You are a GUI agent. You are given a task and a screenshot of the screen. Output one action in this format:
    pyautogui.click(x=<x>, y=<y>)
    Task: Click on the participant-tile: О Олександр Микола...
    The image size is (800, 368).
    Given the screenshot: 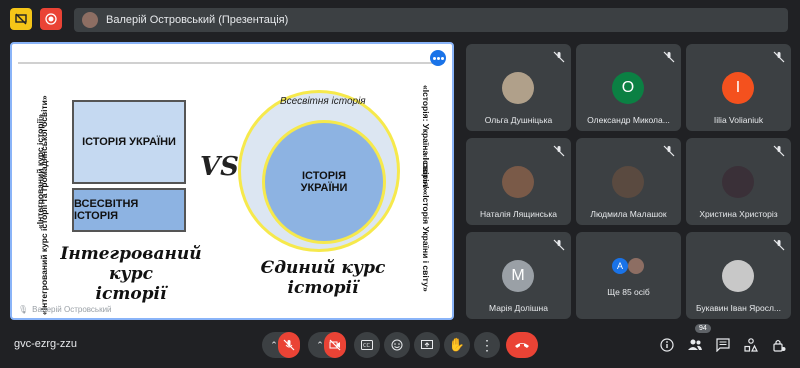 What is the action you would take?
    pyautogui.click(x=628, y=87)
    